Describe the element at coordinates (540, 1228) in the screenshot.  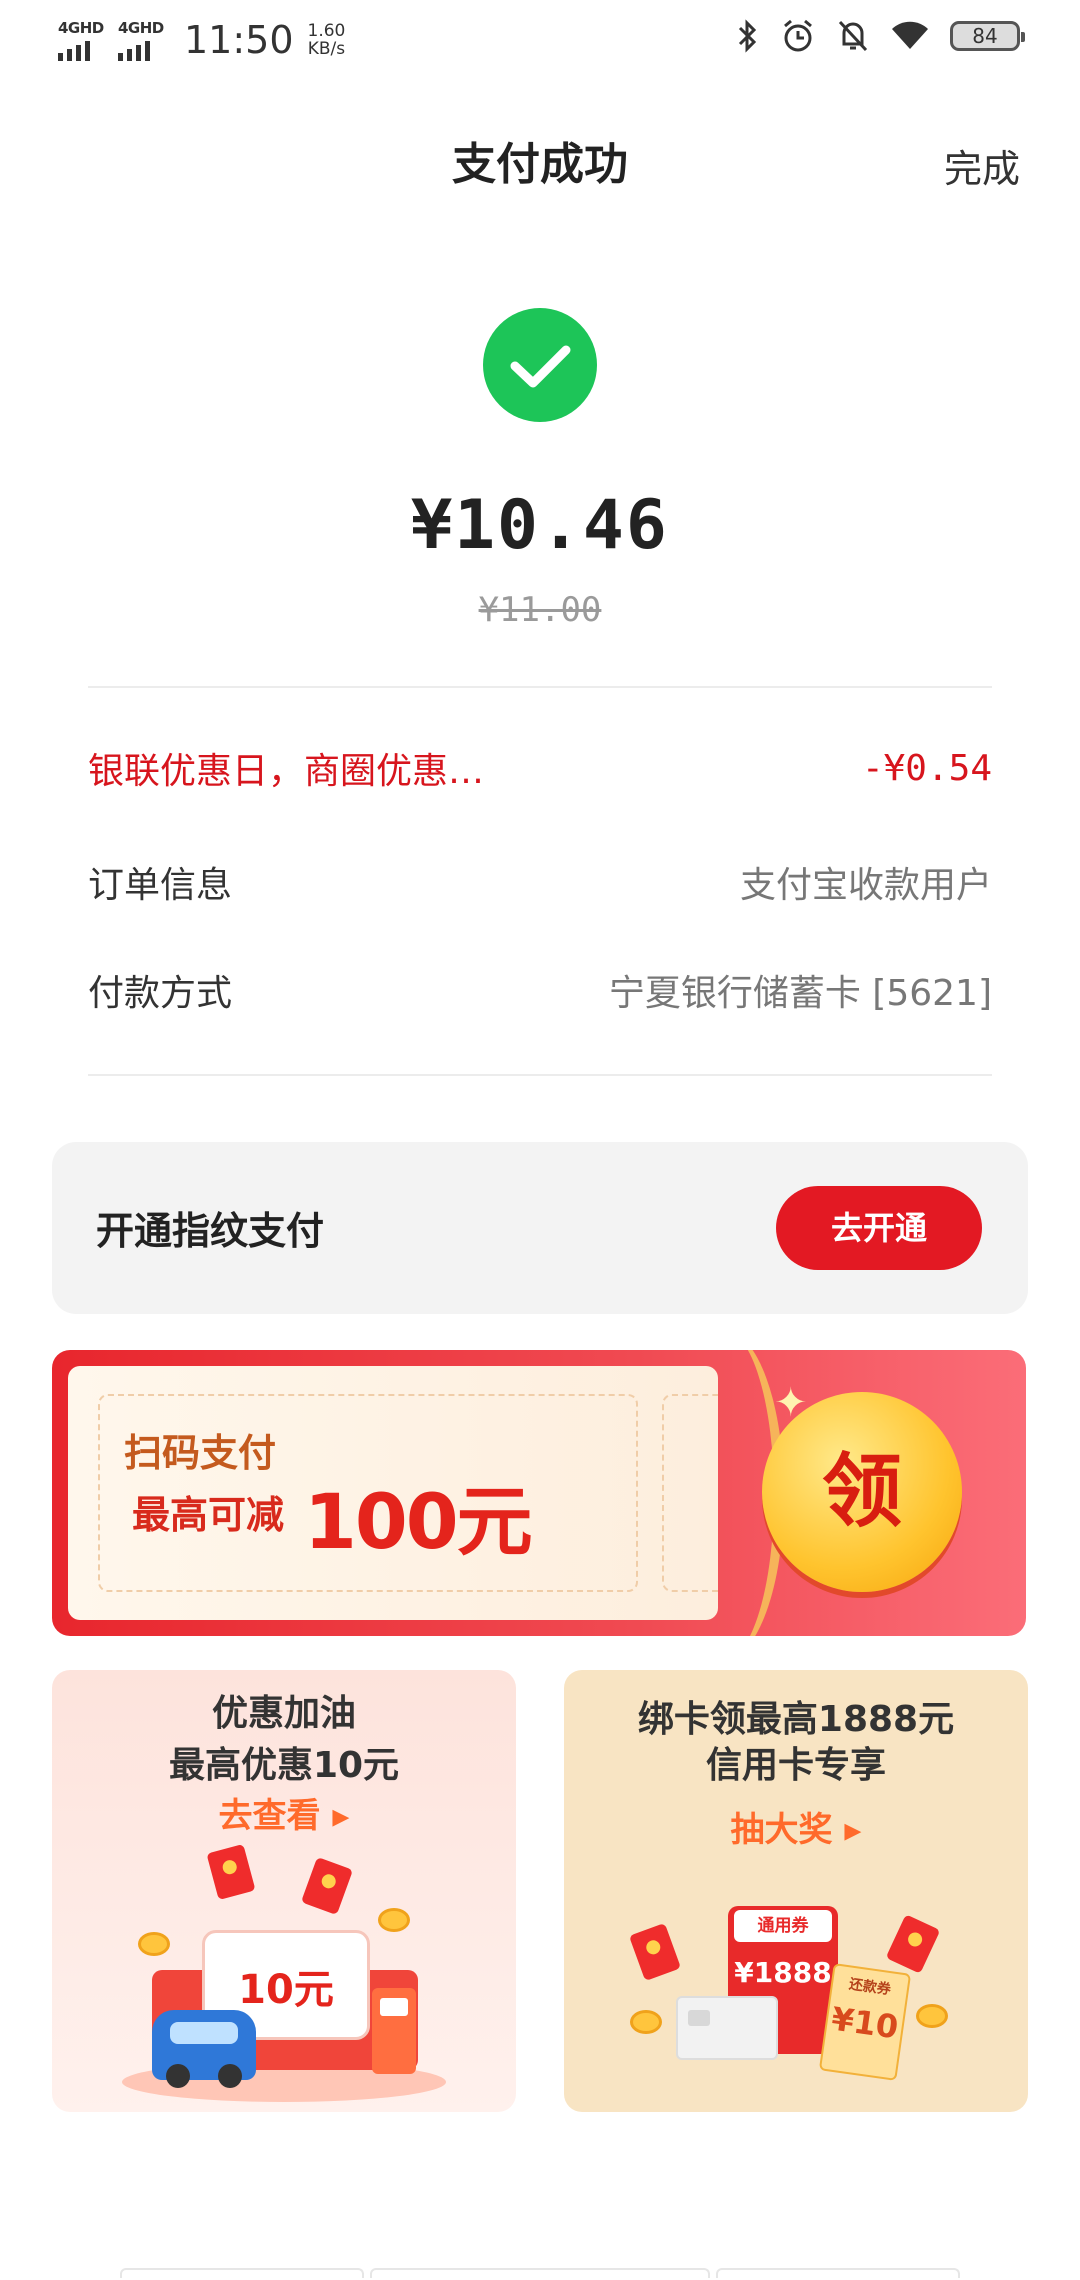
I see `fingerprint-card: 开通指纹支付 去开通` at that location.